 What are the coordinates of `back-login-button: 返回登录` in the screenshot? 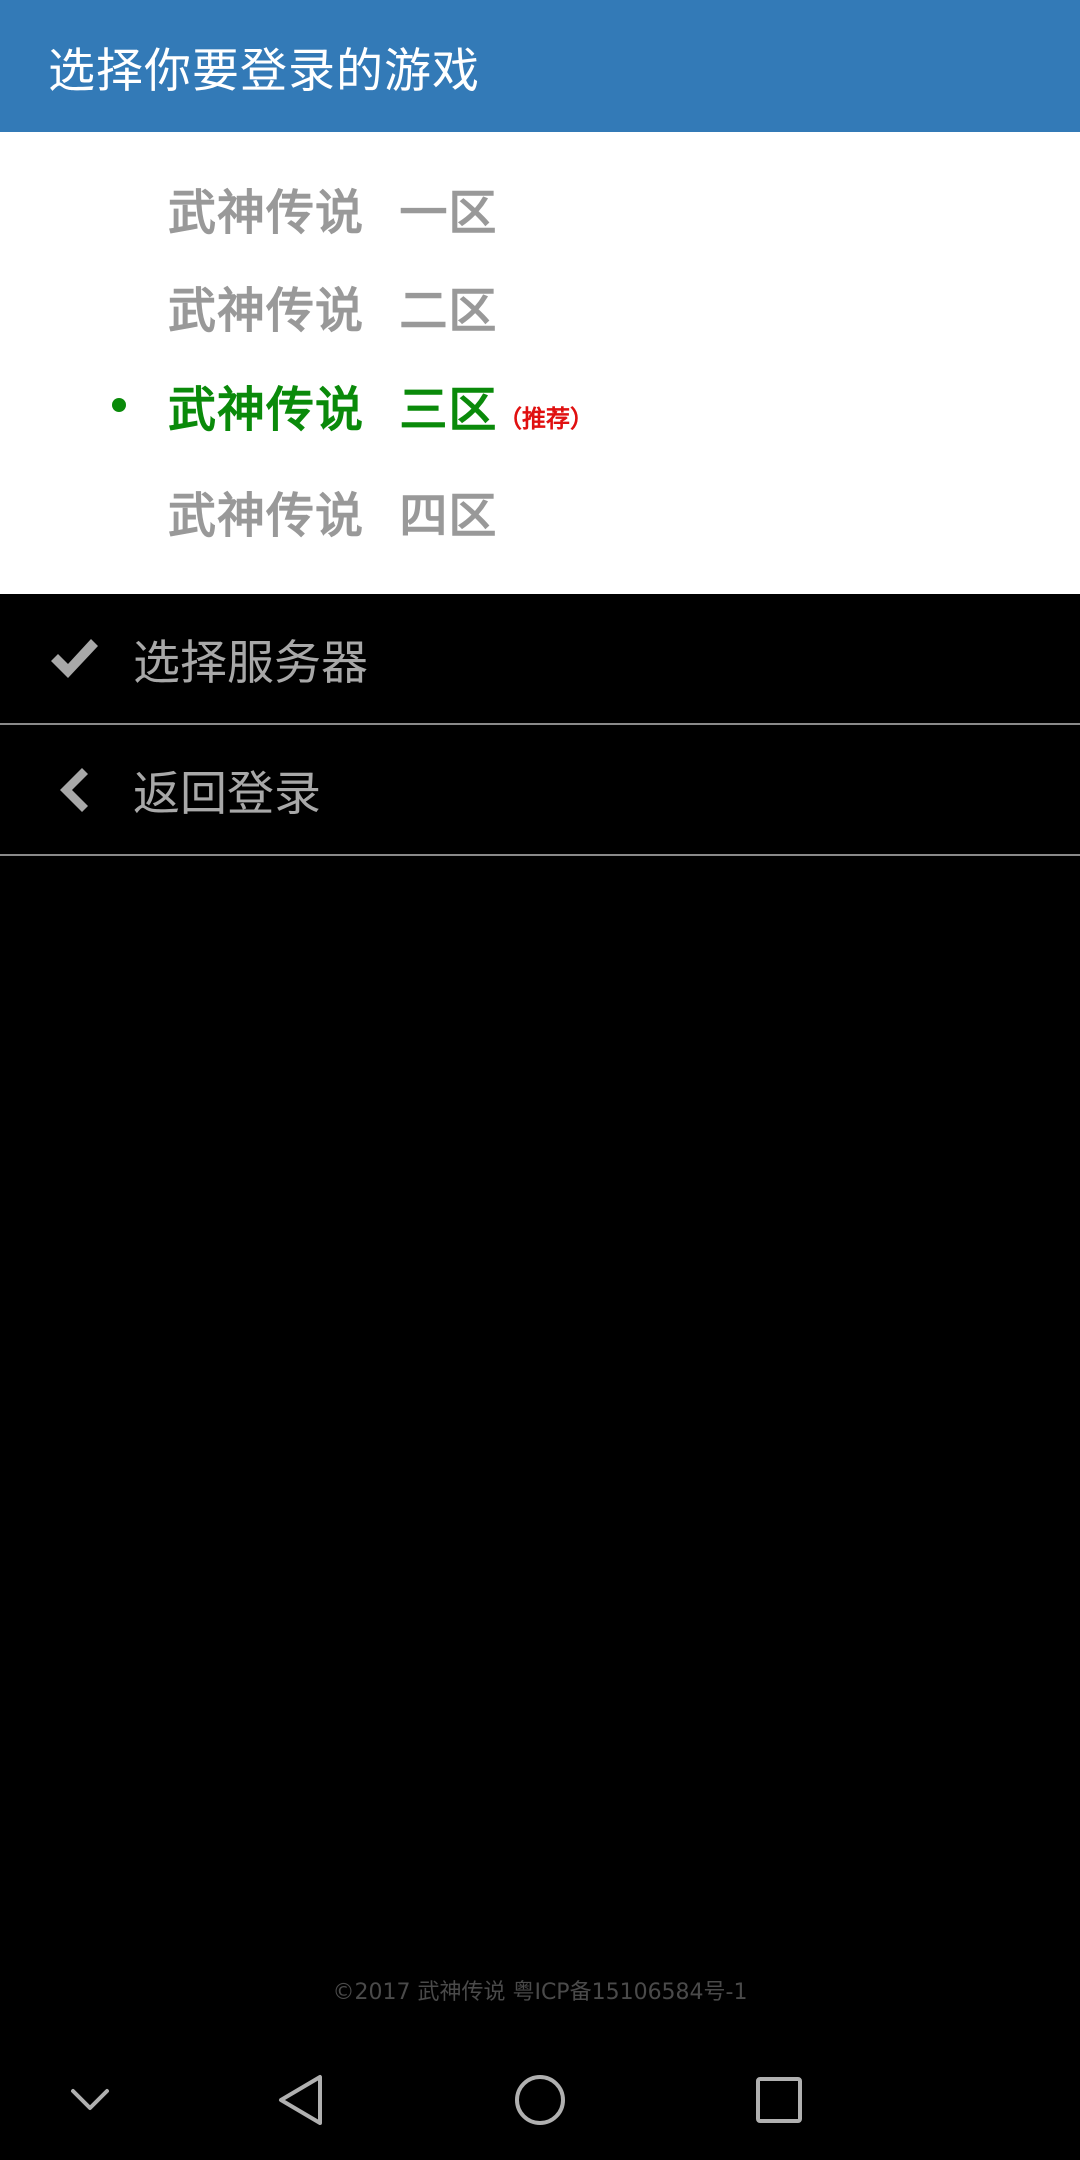 It's located at (540, 790).